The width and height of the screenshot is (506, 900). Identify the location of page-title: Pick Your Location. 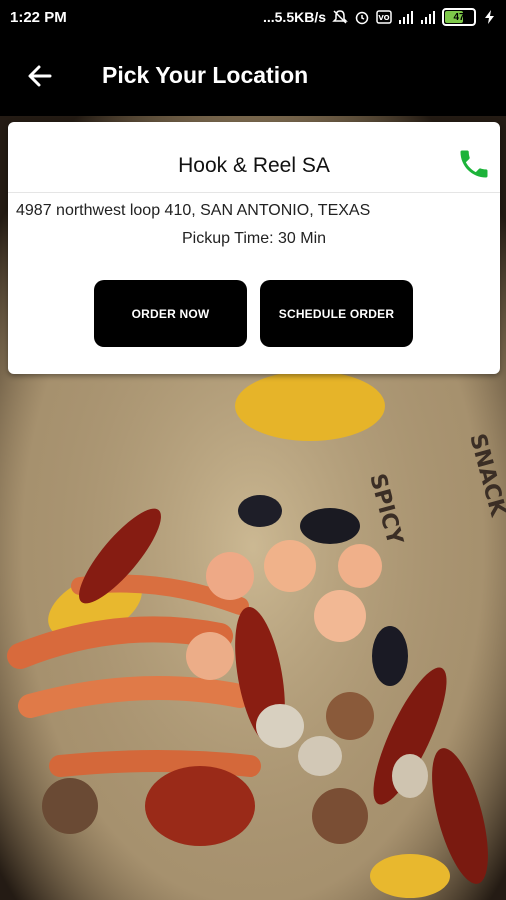
(205, 75).